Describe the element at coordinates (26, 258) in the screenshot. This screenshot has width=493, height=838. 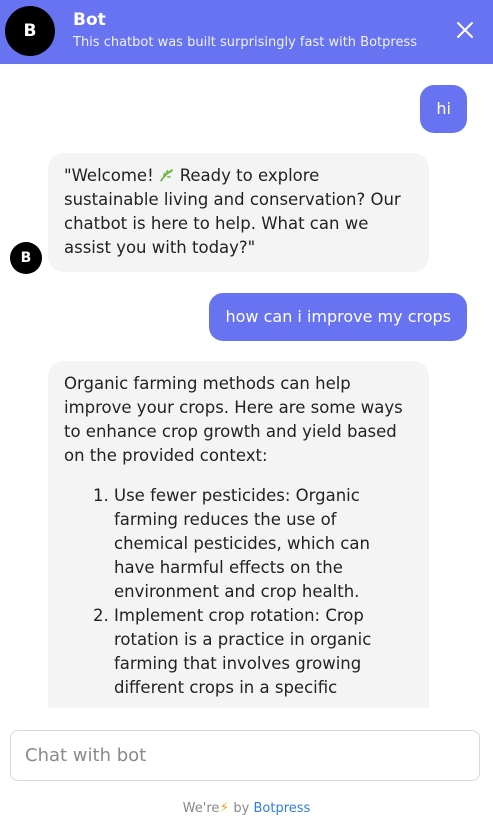
I see `bot-avatar: B` at that location.